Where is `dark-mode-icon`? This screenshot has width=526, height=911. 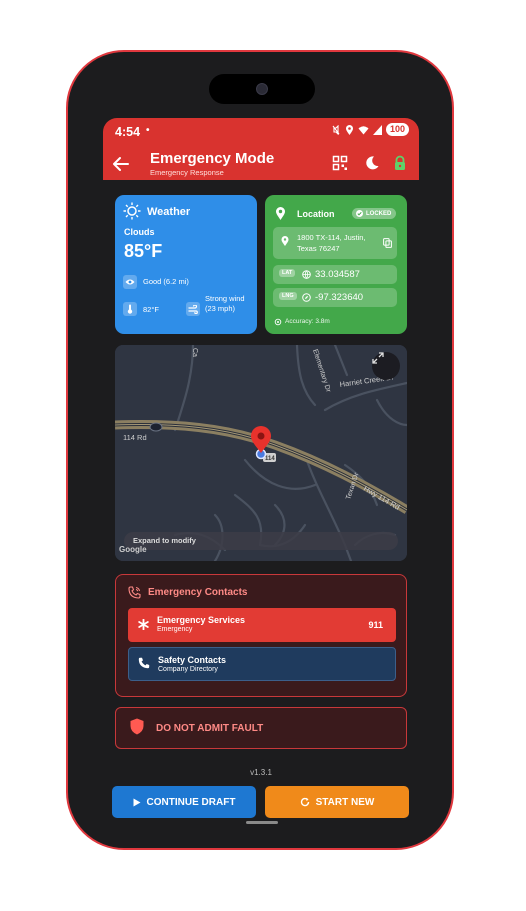
dark-mode-icon is located at coordinates (372, 163).